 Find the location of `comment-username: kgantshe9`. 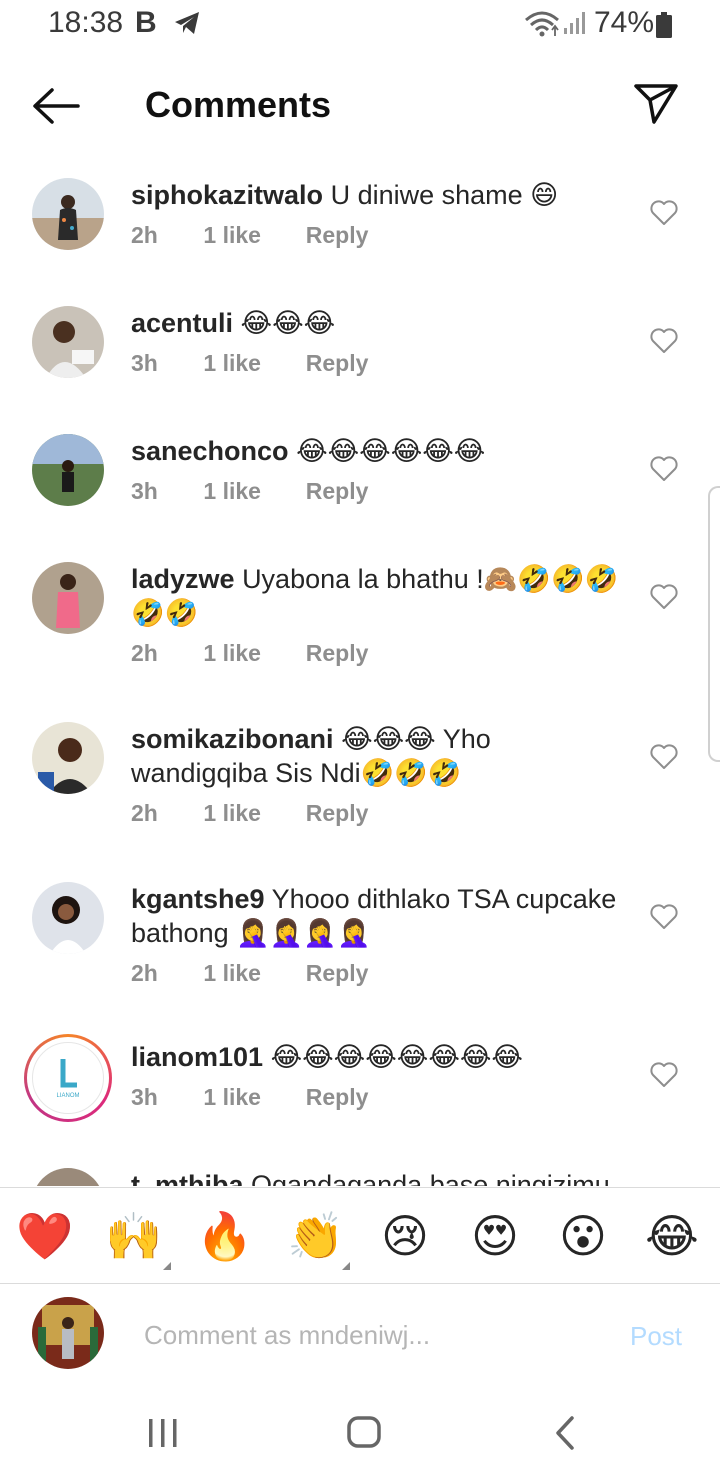

comment-username: kgantshe9 is located at coordinates (198, 899).